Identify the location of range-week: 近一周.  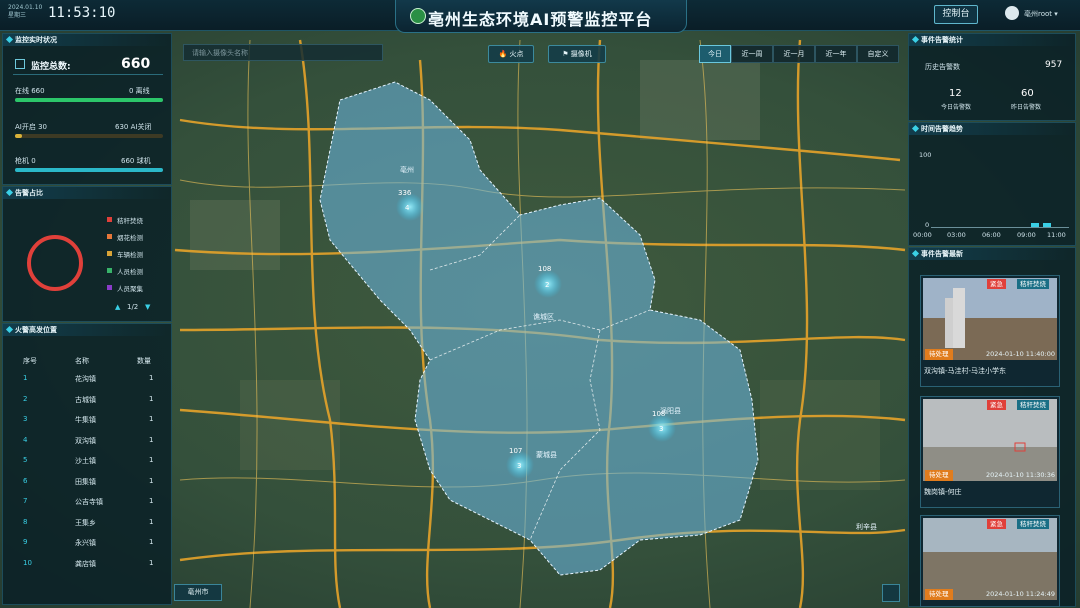
(752, 54).